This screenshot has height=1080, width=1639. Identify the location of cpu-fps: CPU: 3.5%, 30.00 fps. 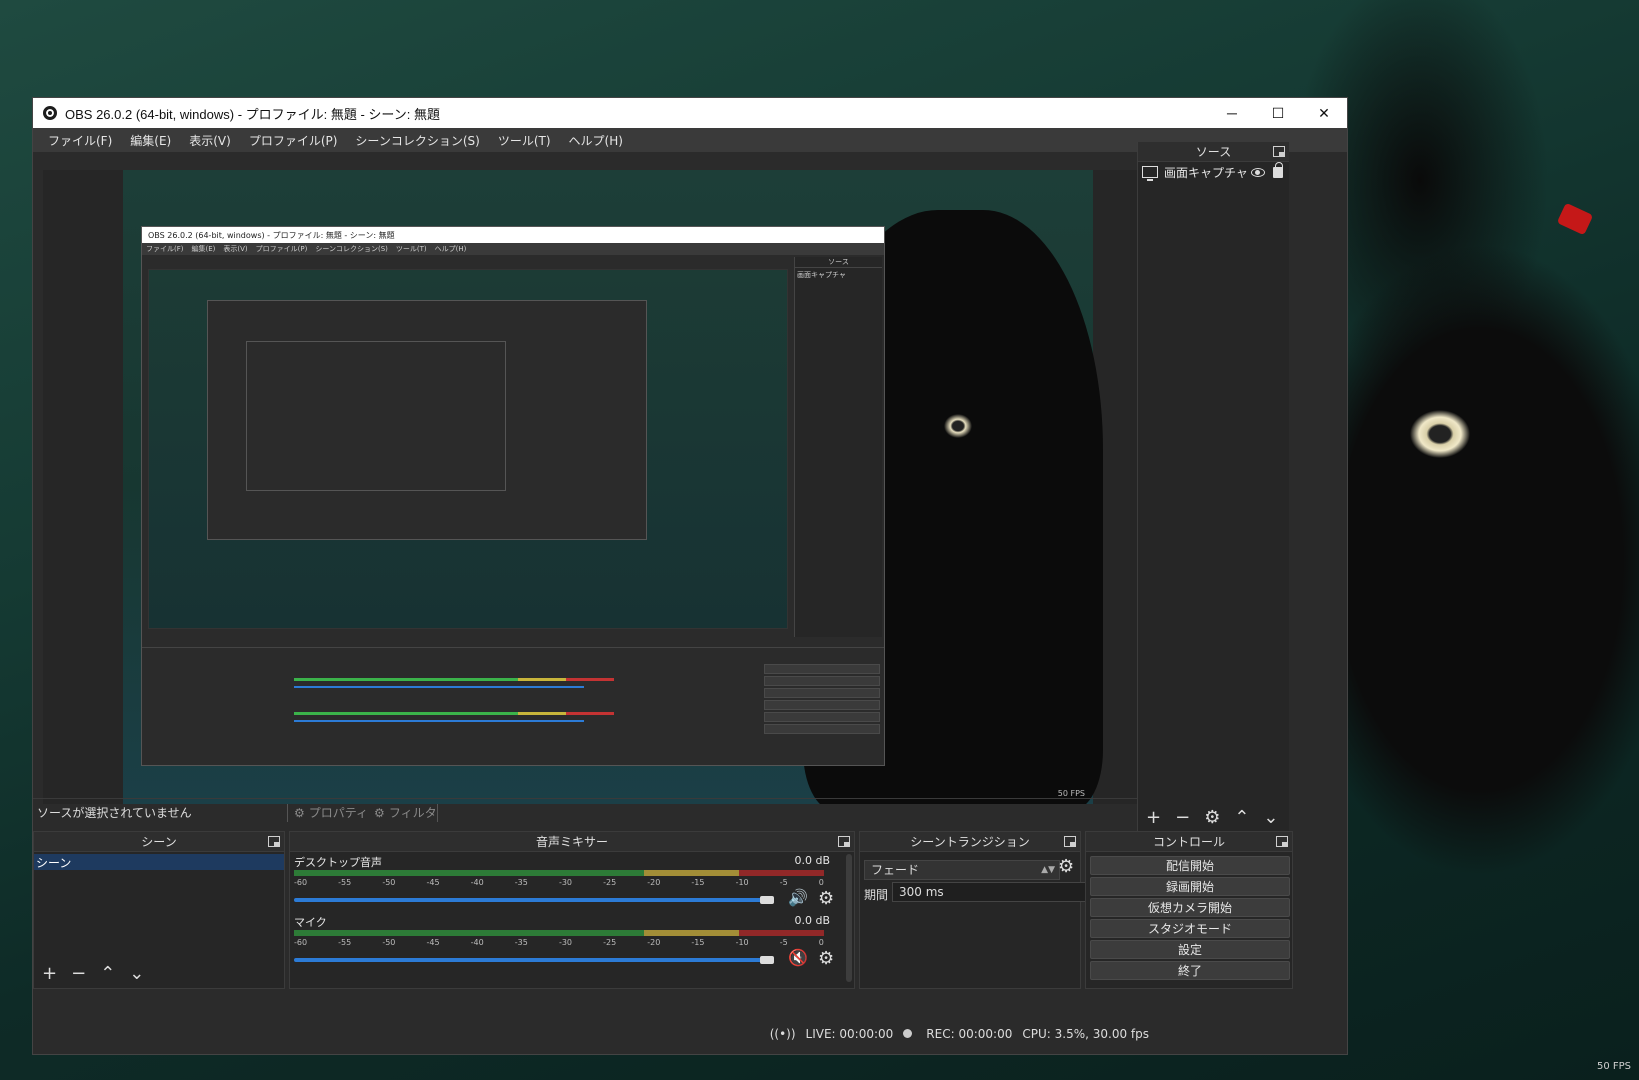
(1085, 1034).